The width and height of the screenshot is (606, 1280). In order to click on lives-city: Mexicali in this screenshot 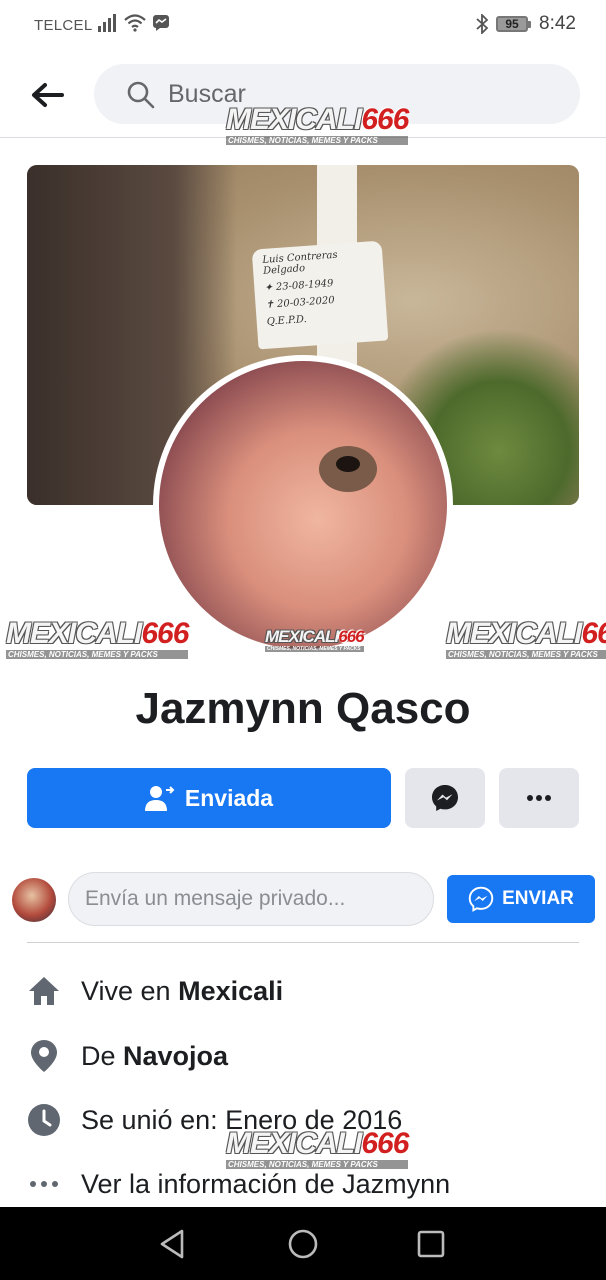, I will do `click(230, 991)`.